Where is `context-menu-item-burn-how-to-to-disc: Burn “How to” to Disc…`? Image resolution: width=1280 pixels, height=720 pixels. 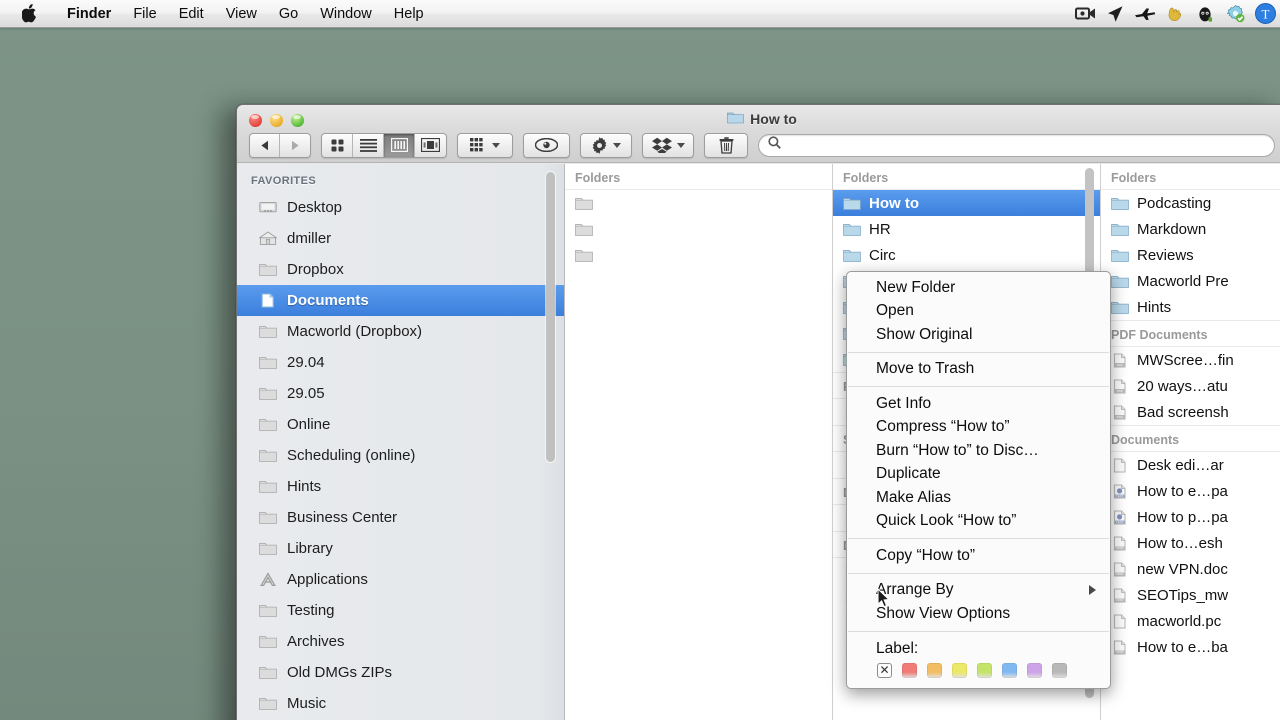 context-menu-item-burn-how-to-to-disc: Burn “How to” to Disc… is located at coordinates (978, 451).